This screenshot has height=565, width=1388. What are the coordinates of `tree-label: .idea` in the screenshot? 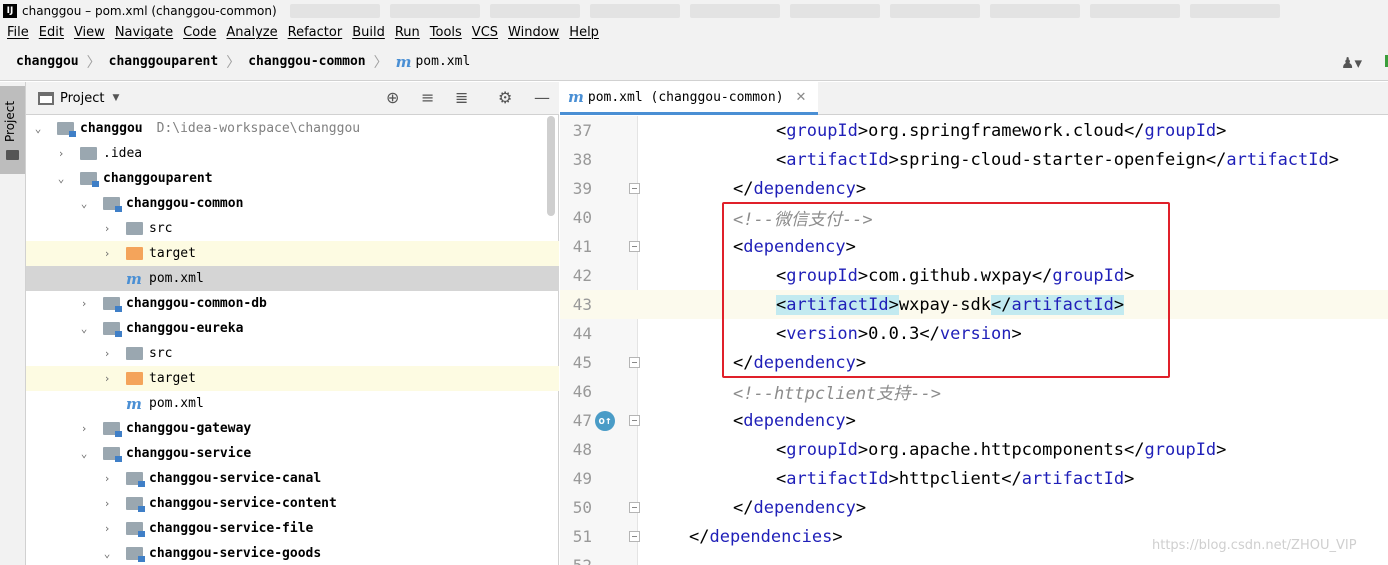 It's located at (123, 153).